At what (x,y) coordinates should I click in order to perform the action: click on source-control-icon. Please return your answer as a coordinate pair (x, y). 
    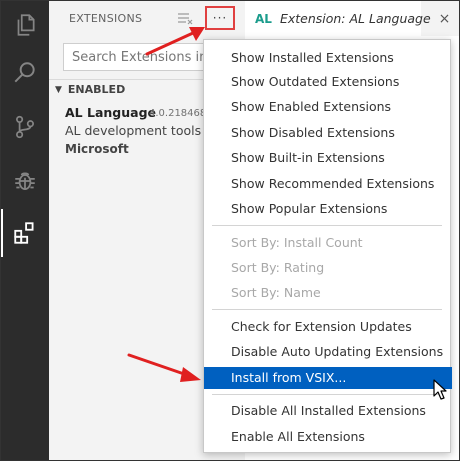
    Looking at the image, I should click on (25, 127).